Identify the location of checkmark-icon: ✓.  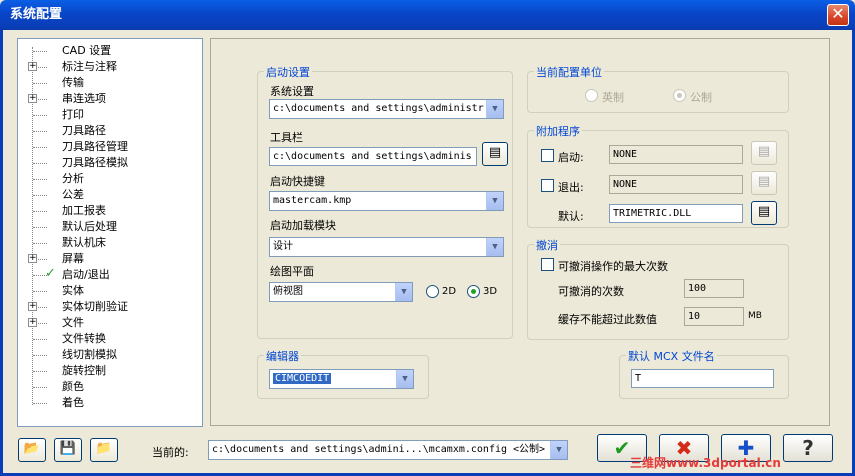
(50, 273).